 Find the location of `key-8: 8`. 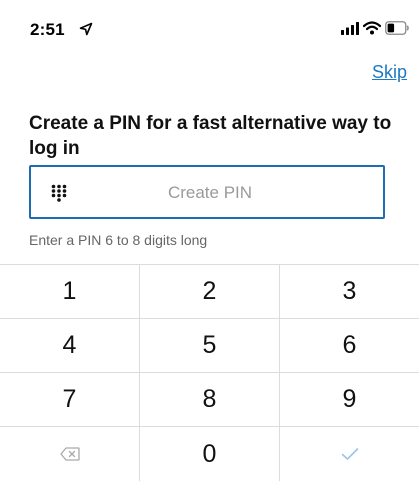

key-8: 8 is located at coordinates (210, 399).